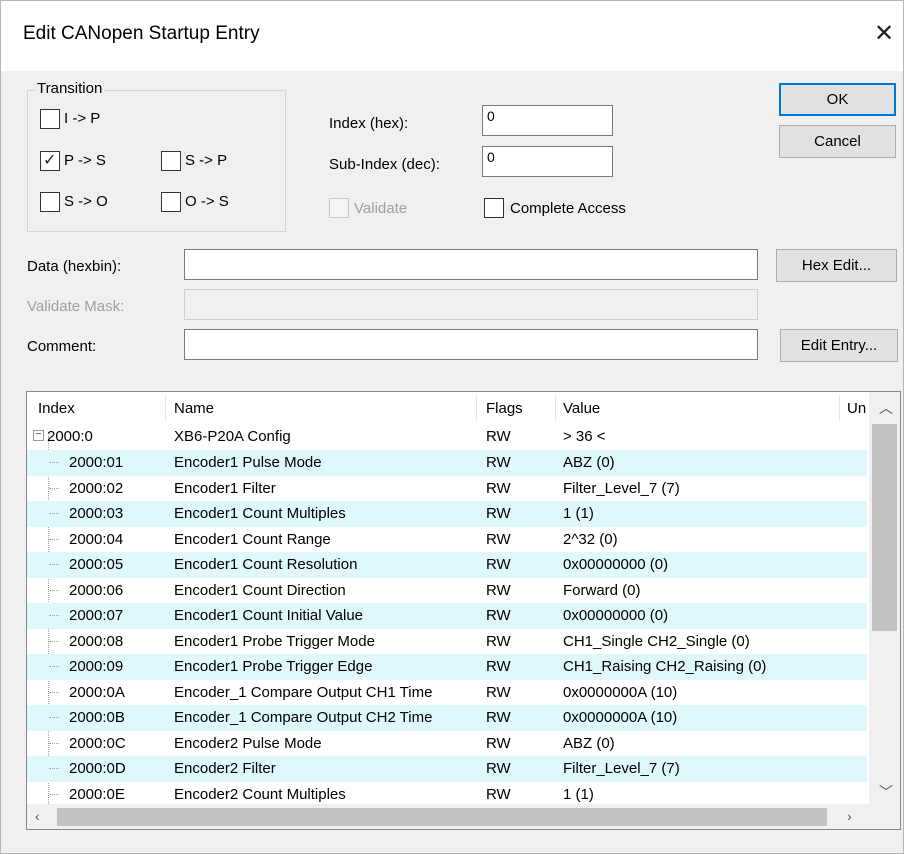  What do you see at coordinates (547, 120) in the screenshot?
I see `index-input: 0` at bounding box center [547, 120].